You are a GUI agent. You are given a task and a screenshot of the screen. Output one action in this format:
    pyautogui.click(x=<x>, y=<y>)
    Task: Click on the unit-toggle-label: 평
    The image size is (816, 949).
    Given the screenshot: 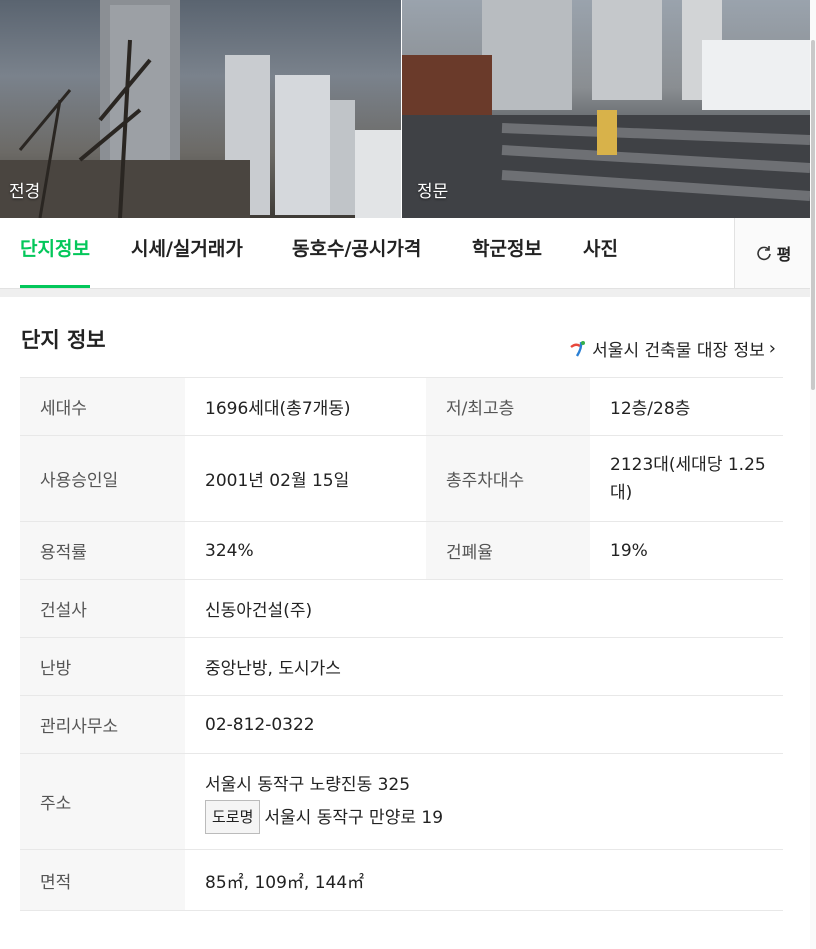 What is the action you would take?
    pyautogui.click(x=784, y=254)
    